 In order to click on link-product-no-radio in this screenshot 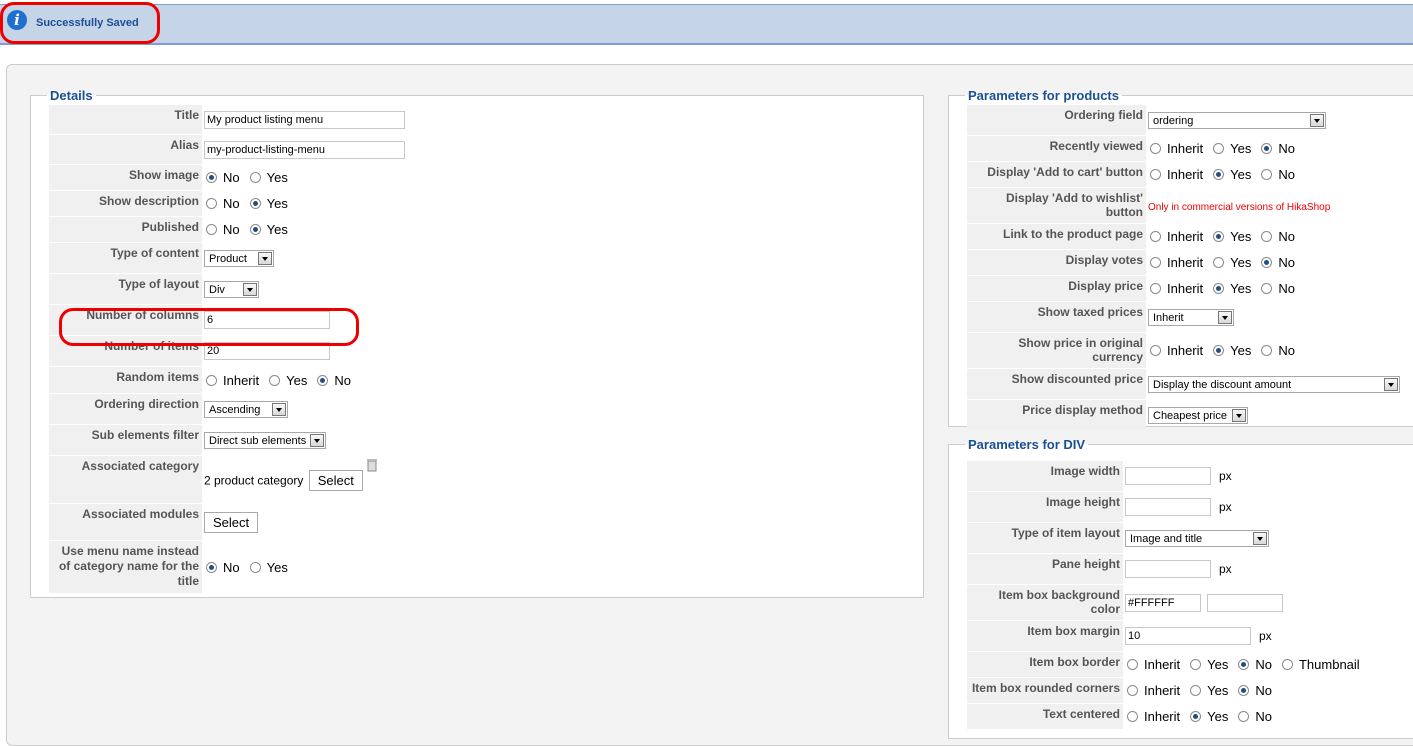, I will do `click(1267, 237)`.